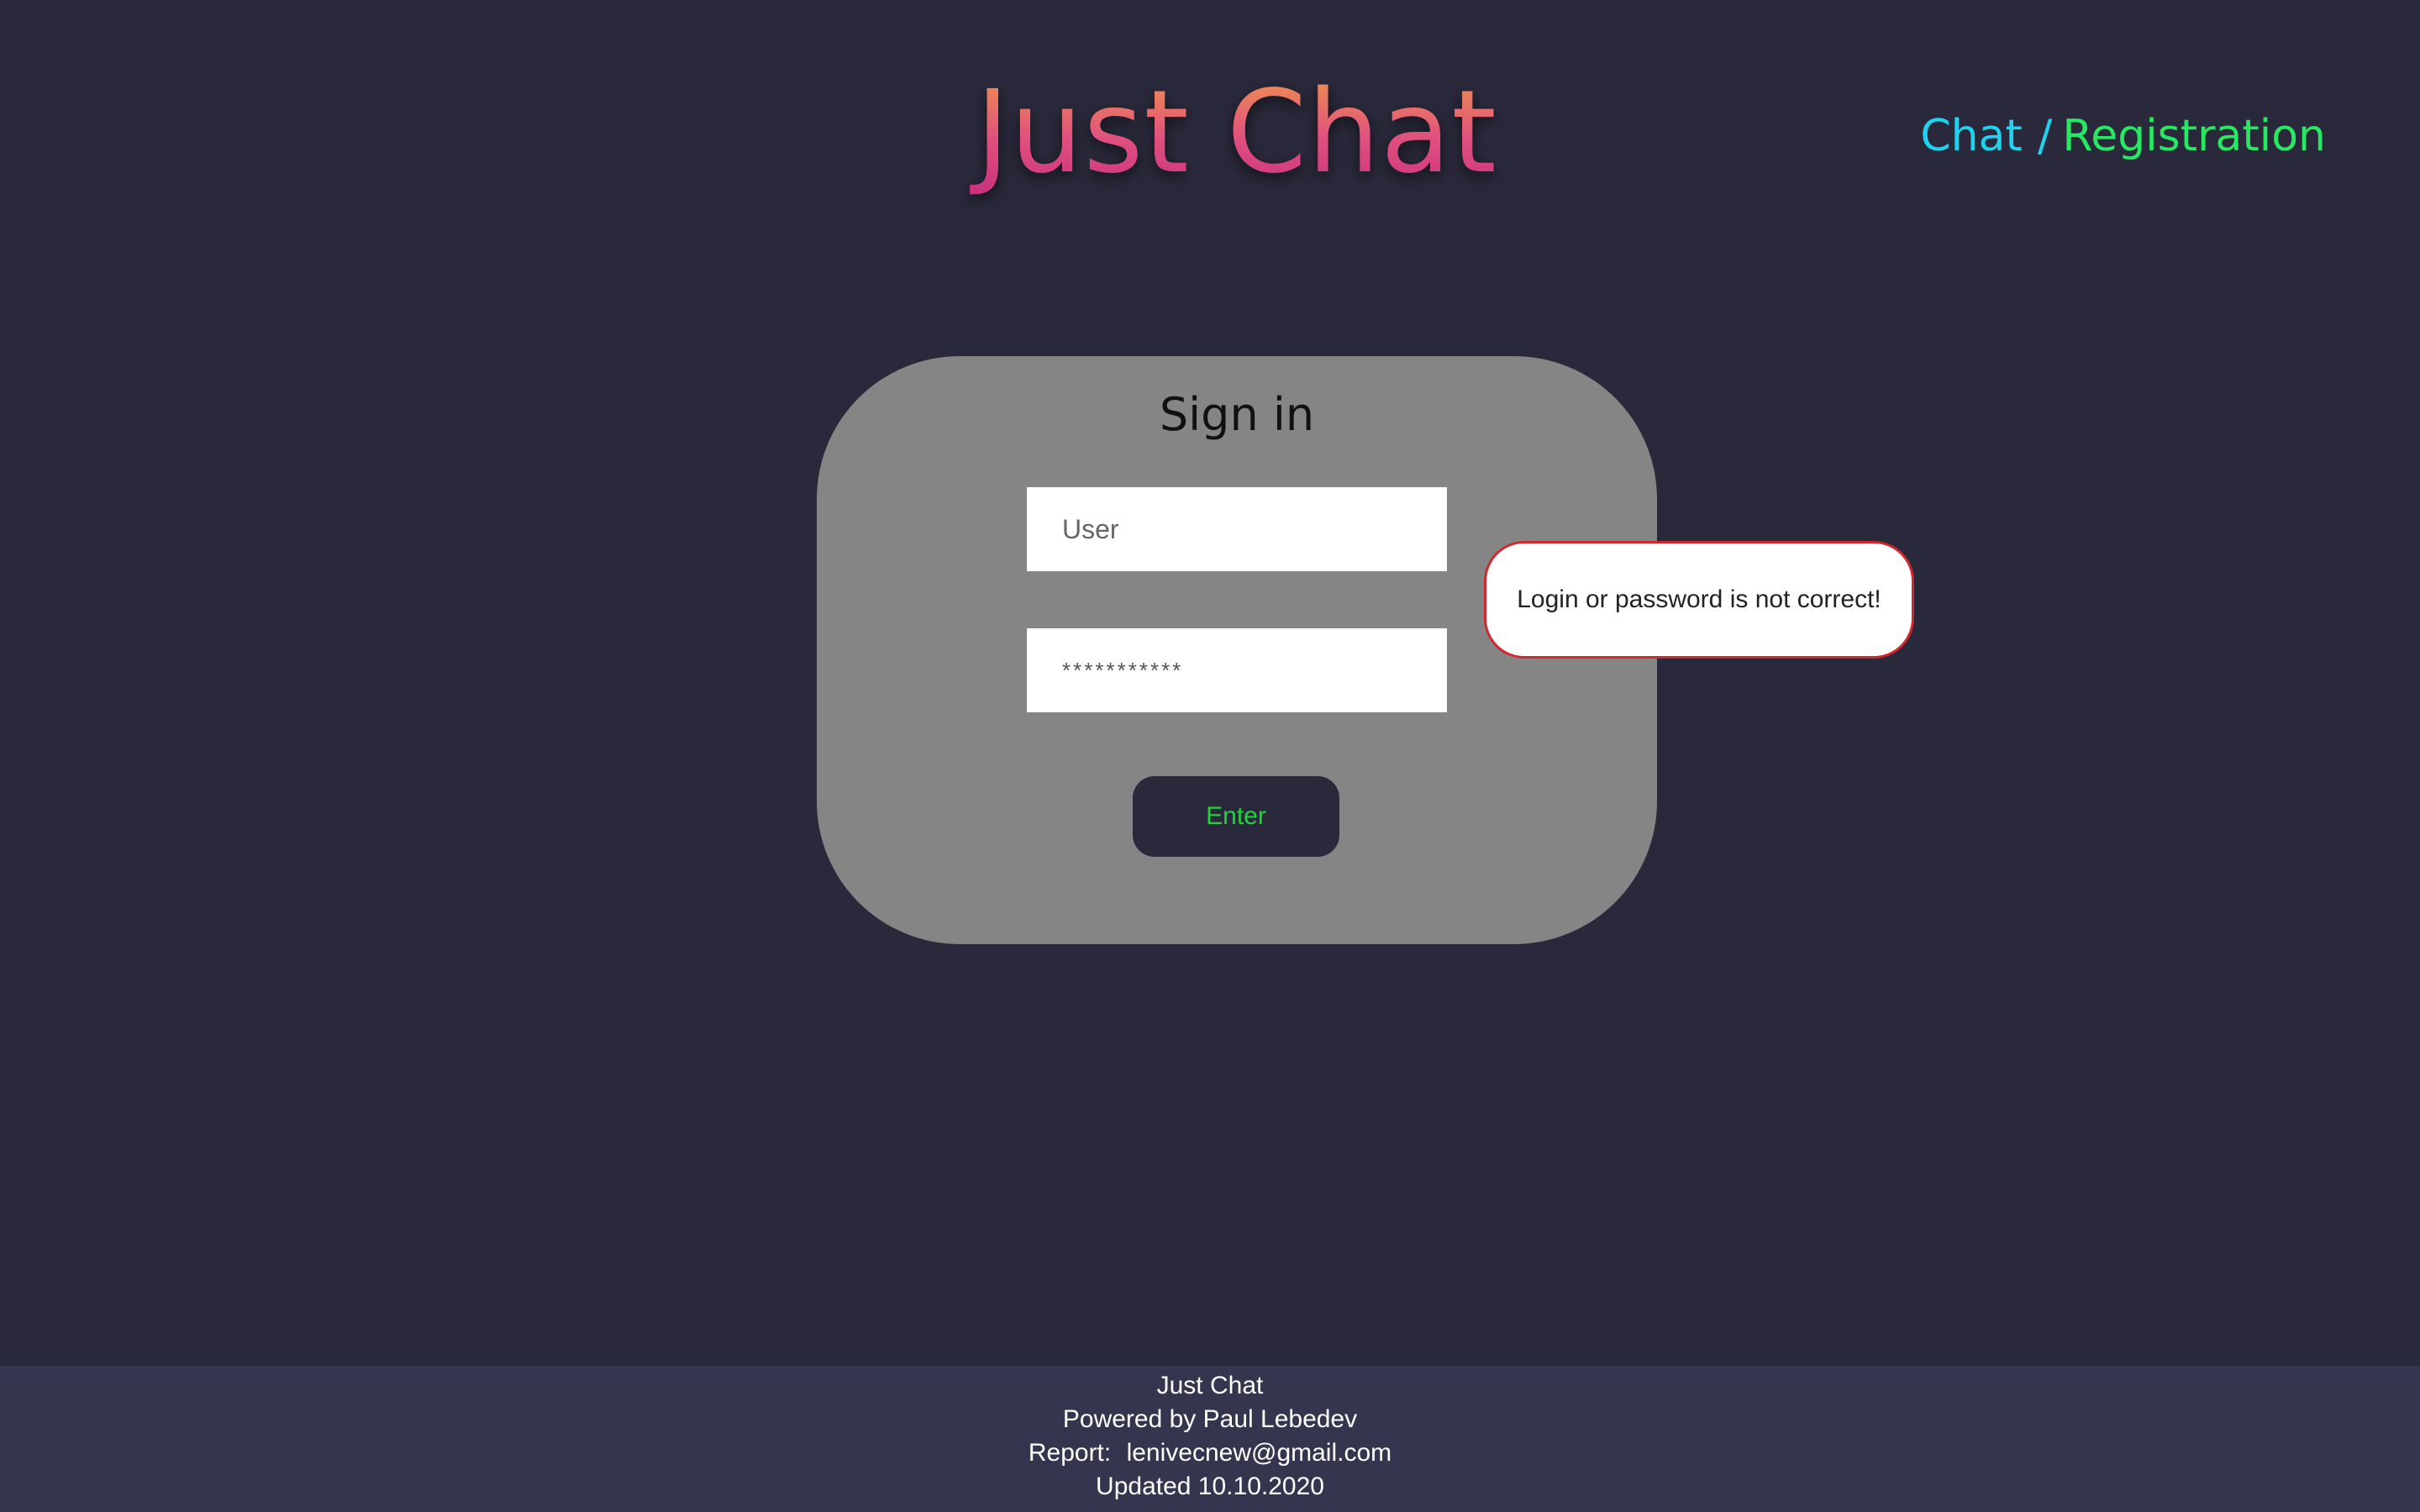 The width and height of the screenshot is (2420, 1512). I want to click on footer-report-email: lenivecnew@gmail.com, so click(1259, 1453).